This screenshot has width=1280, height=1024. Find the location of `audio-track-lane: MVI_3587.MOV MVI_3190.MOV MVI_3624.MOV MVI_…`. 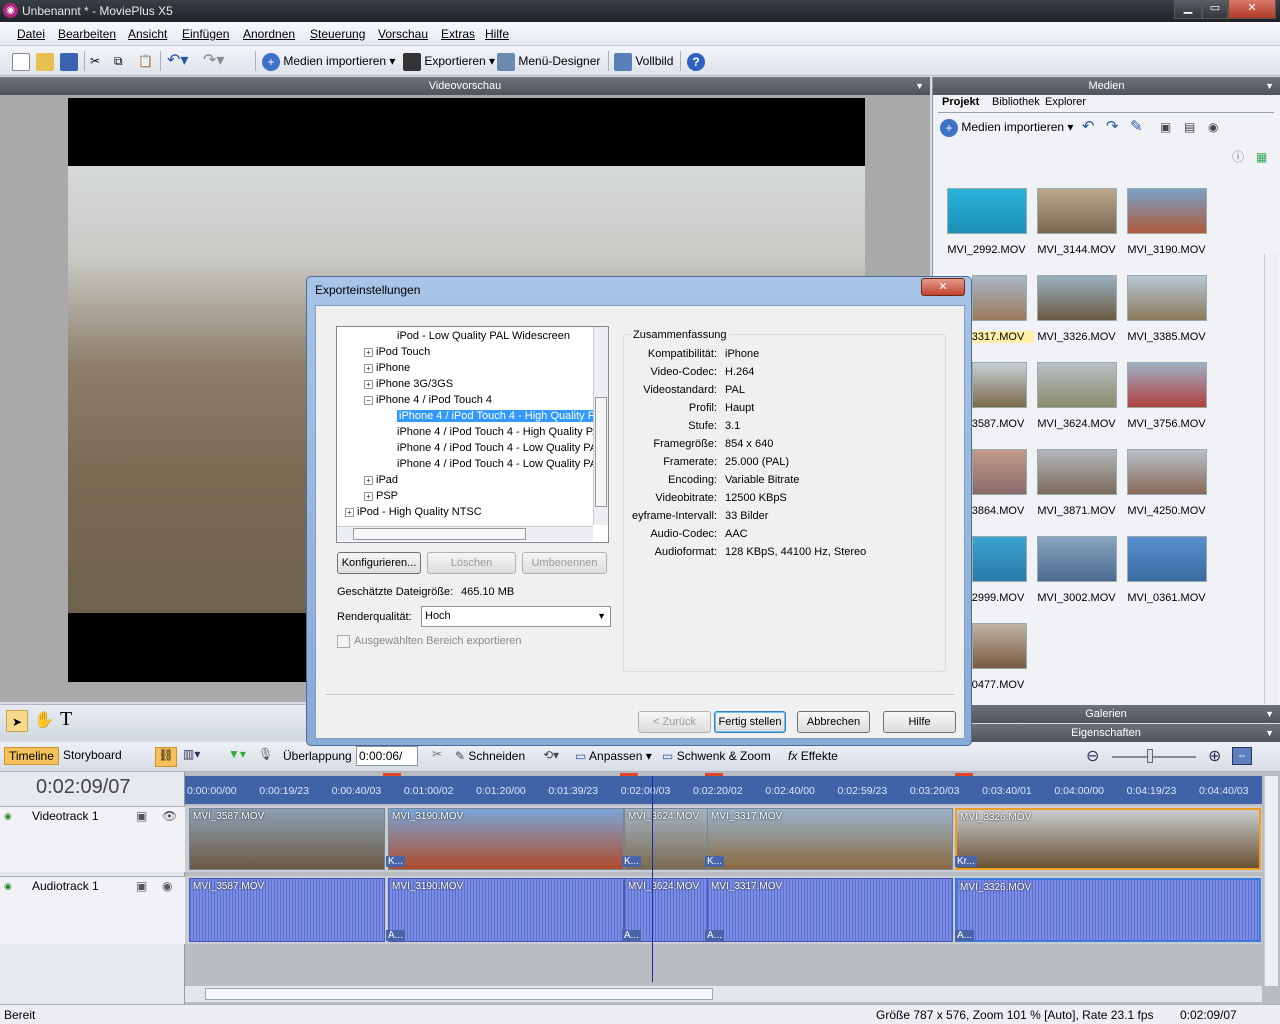

audio-track-lane: MVI_3587.MOV MVI_3190.MOV MVI_3624.MOV MVI_… is located at coordinates (723, 910).